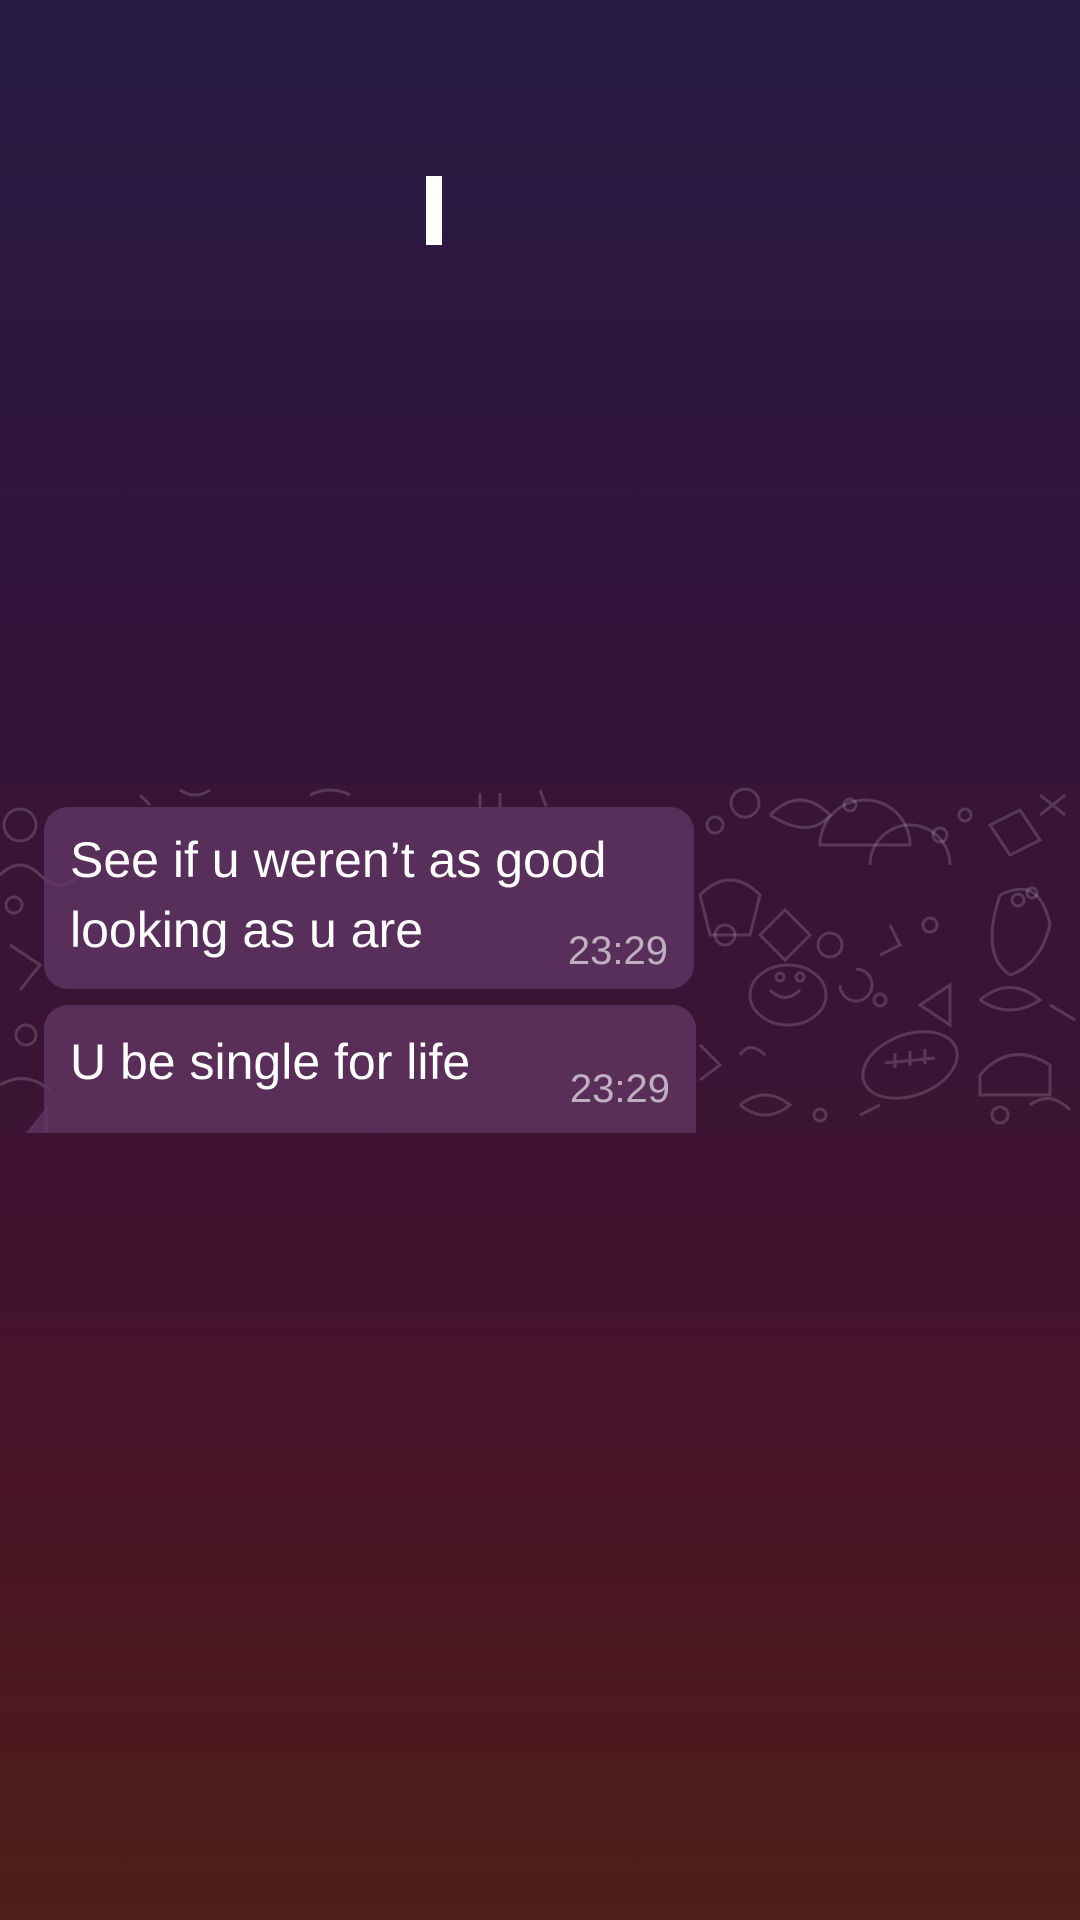 The height and width of the screenshot is (1920, 1080). What do you see at coordinates (37, 1119) in the screenshot?
I see `message-bubble-tail` at bounding box center [37, 1119].